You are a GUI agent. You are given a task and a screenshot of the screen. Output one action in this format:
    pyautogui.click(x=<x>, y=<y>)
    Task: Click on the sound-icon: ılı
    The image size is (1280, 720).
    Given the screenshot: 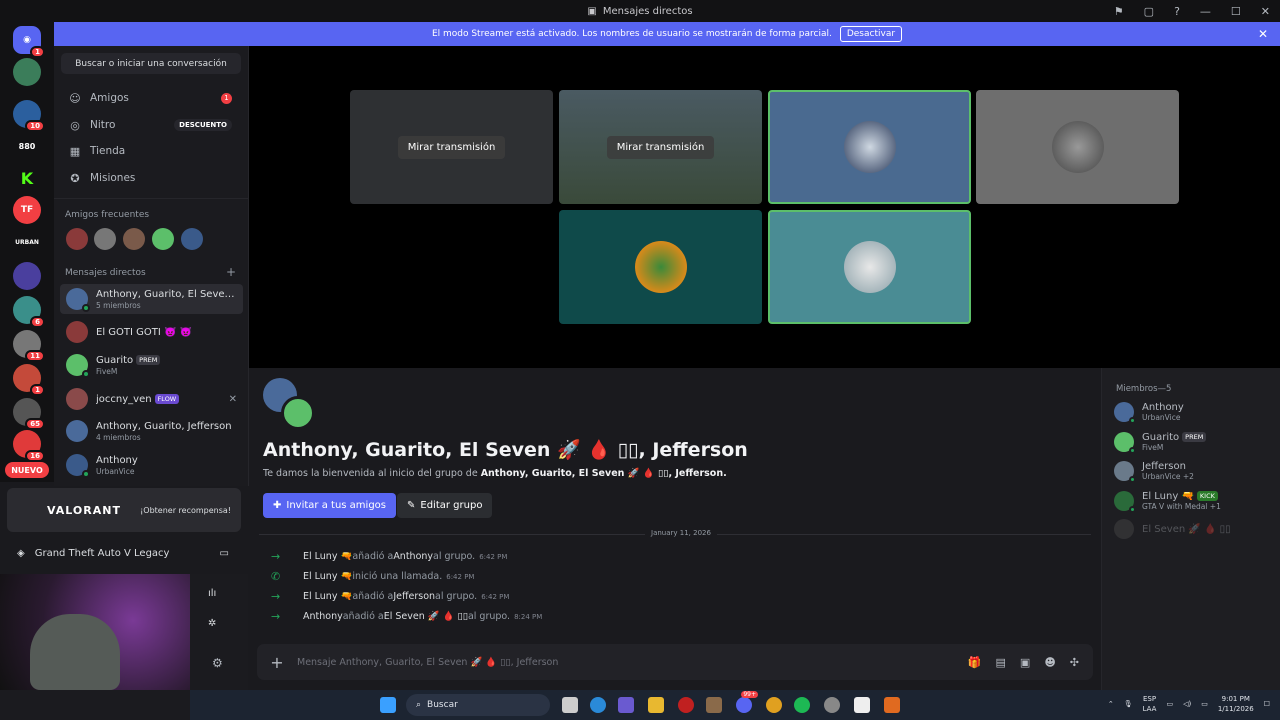 What is the action you would take?
    pyautogui.click(x=212, y=593)
    